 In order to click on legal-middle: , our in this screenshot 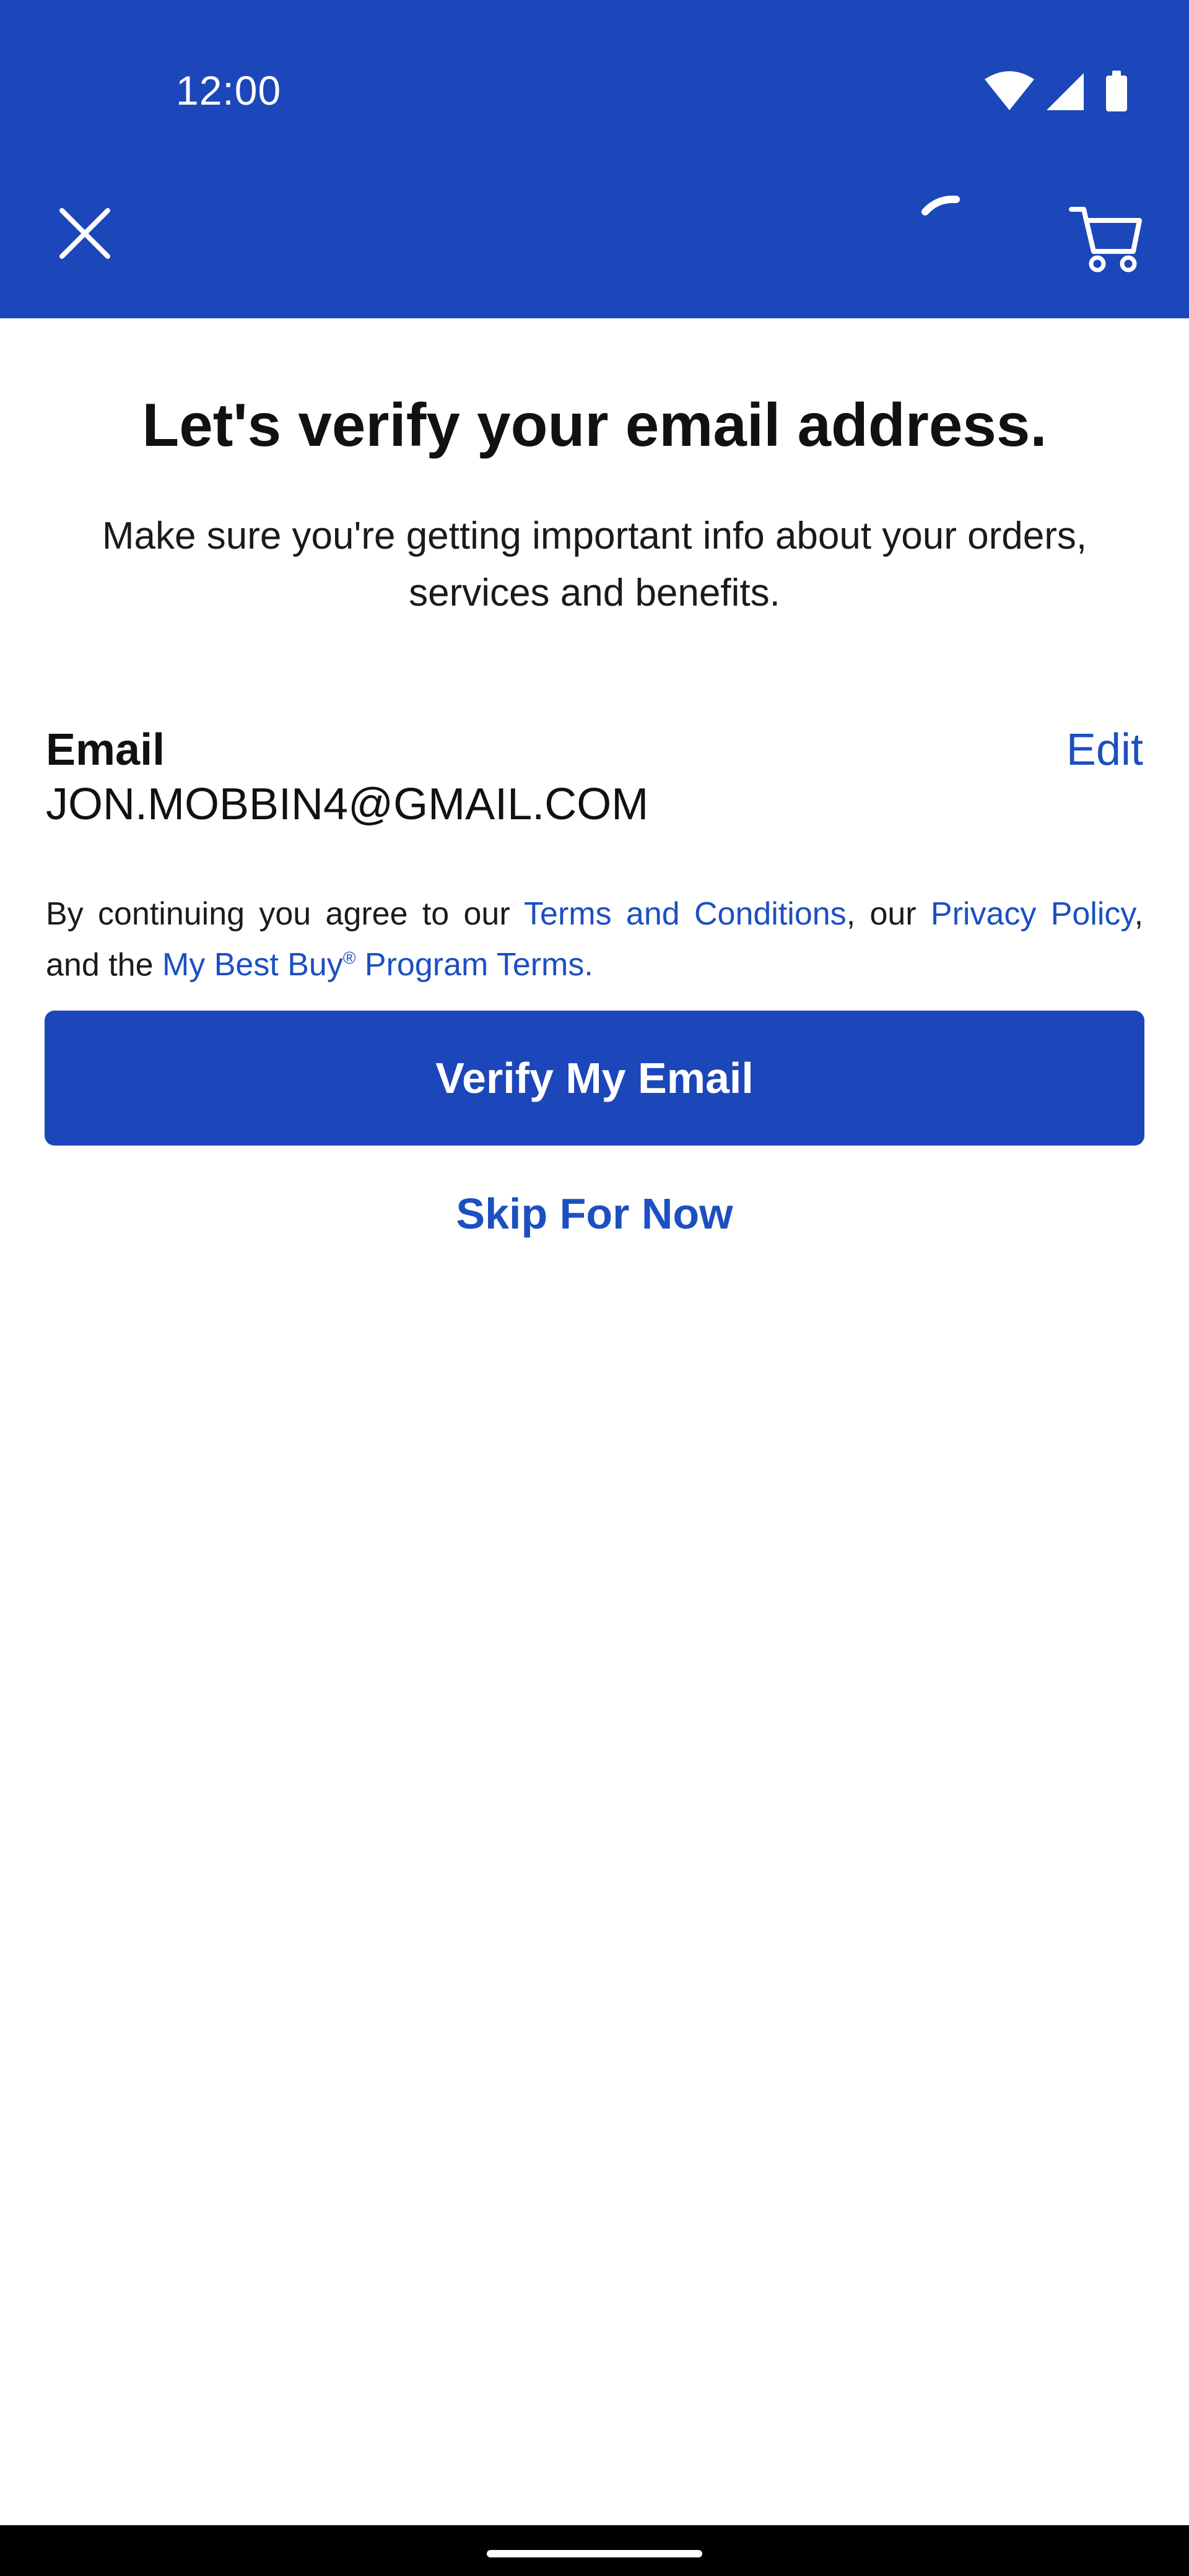, I will do `click(888, 914)`.